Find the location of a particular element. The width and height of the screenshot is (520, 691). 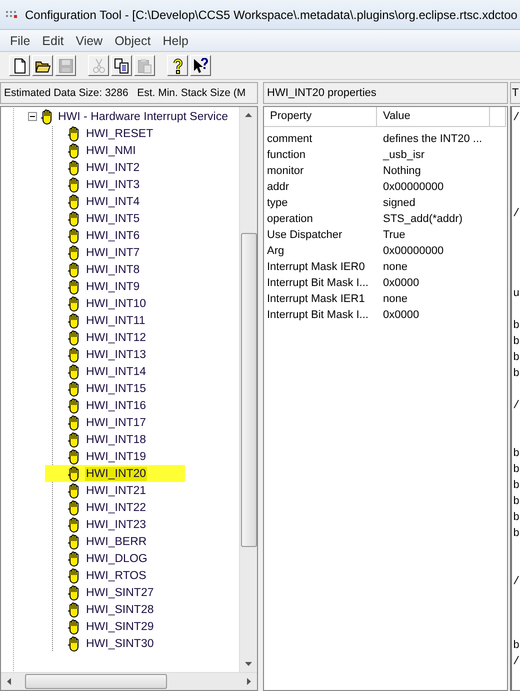

left-arrow-icon is located at coordinates (9, 681).